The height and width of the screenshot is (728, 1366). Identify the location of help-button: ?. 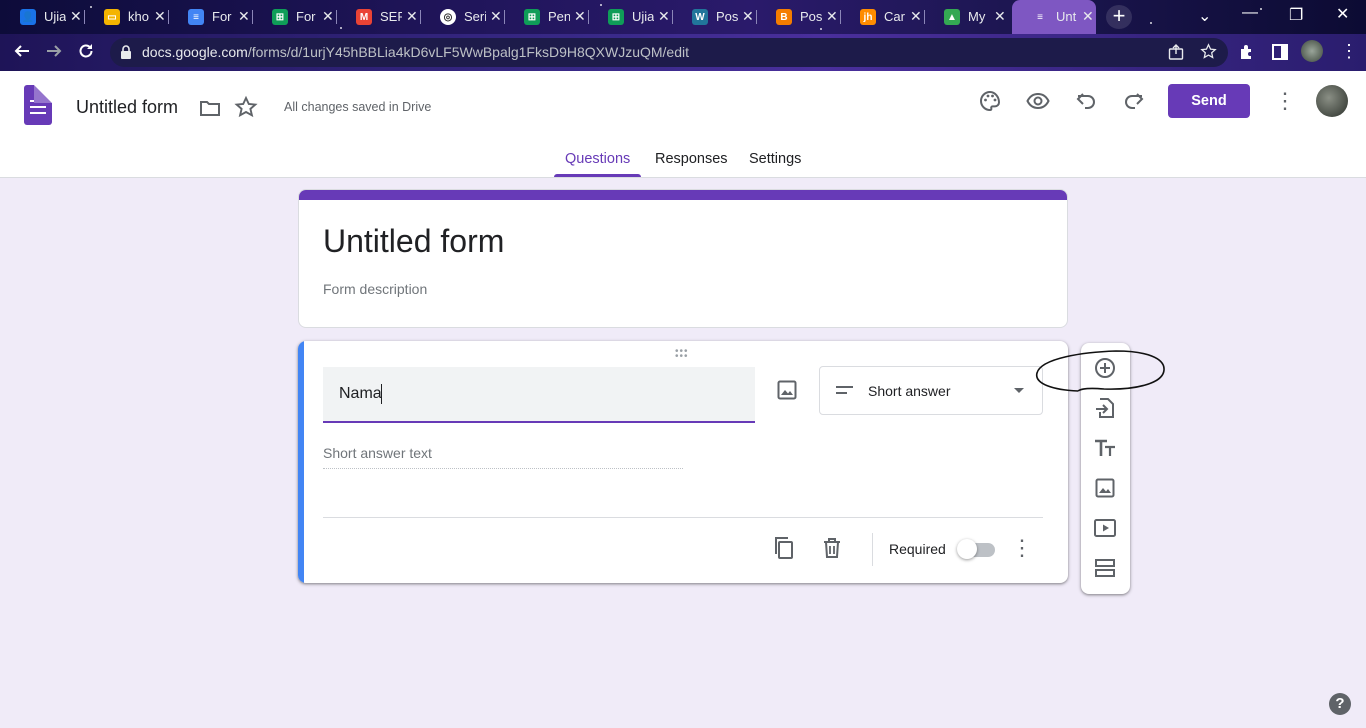
(1340, 704).